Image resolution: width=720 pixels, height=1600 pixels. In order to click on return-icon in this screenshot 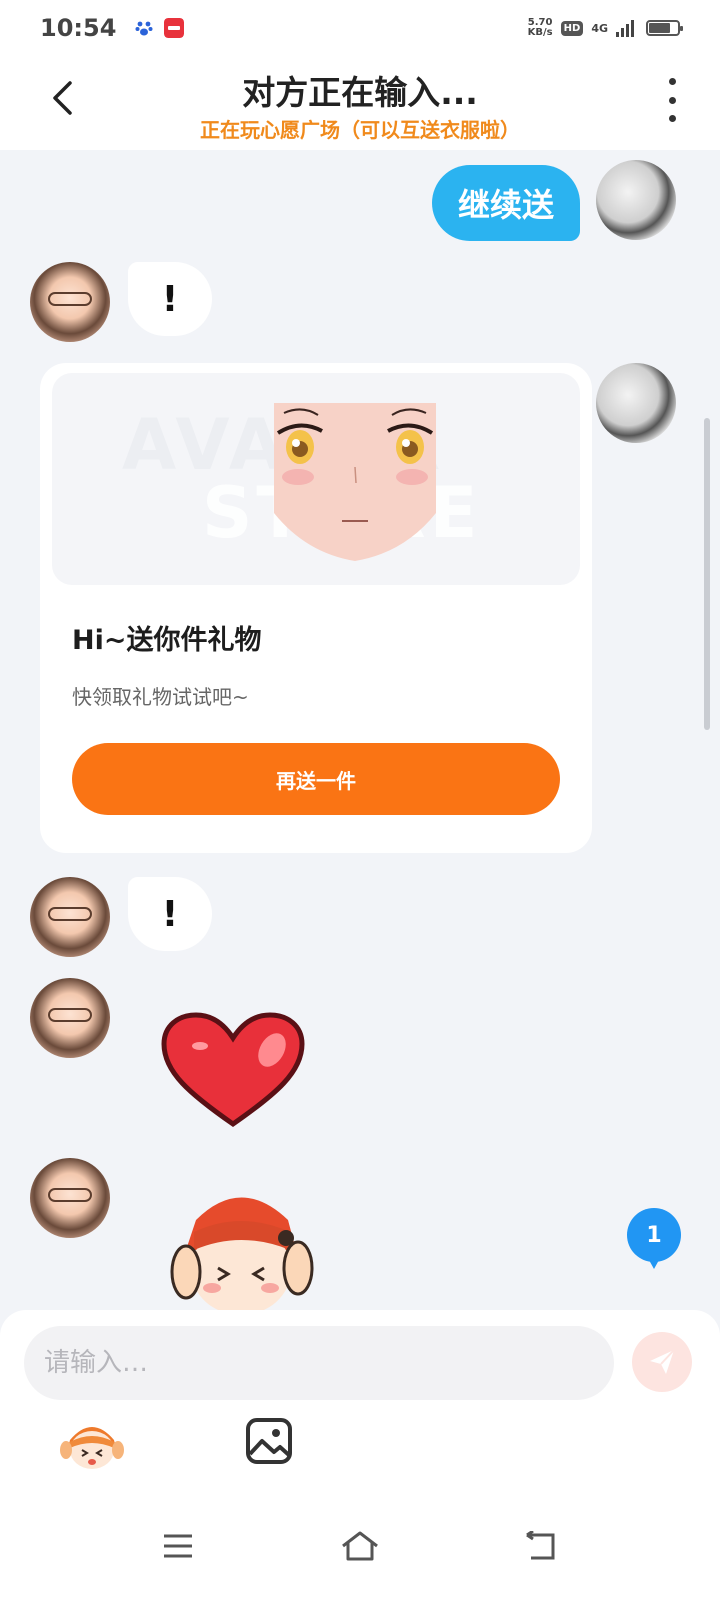, I will do `click(540, 1545)`.